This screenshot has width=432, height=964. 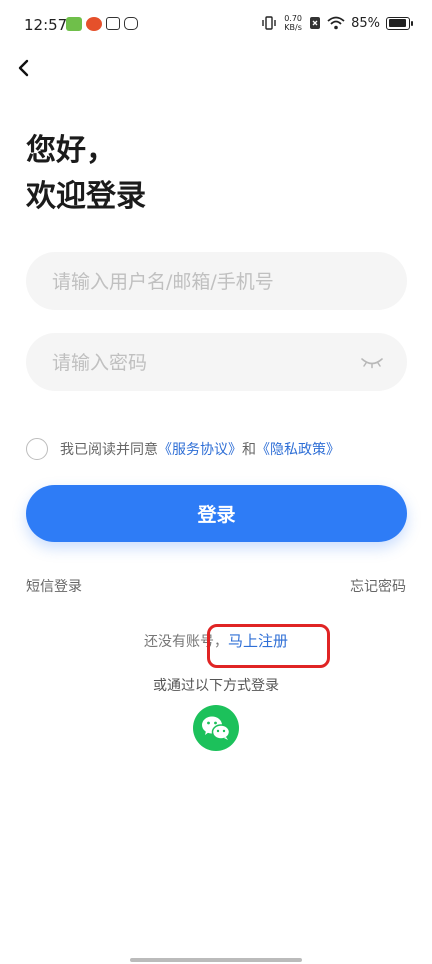 What do you see at coordinates (202, 363) in the screenshot?
I see `password-input` at bounding box center [202, 363].